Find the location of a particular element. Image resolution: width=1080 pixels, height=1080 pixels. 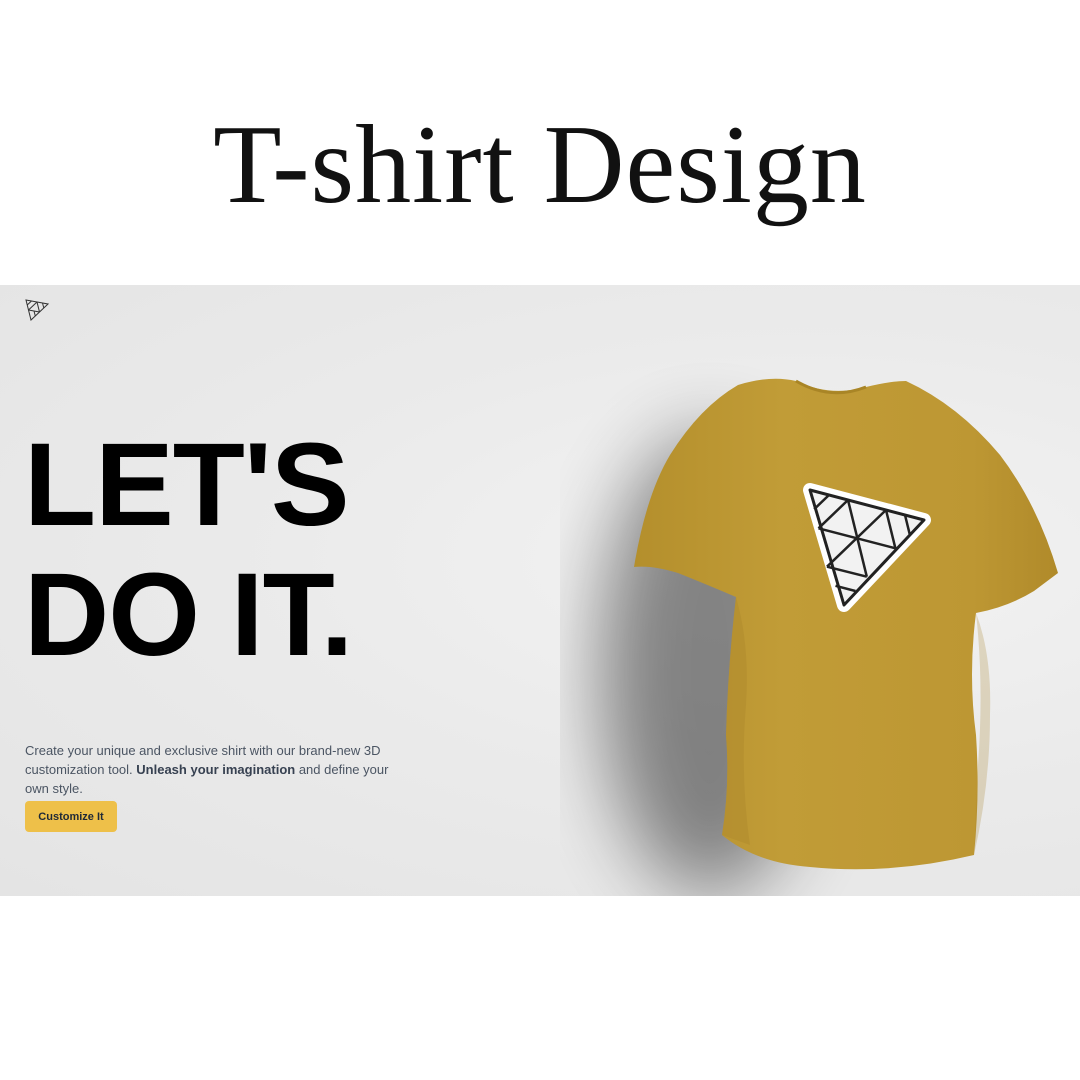

hero-headline: LET'S DO IT. is located at coordinates (188, 550).